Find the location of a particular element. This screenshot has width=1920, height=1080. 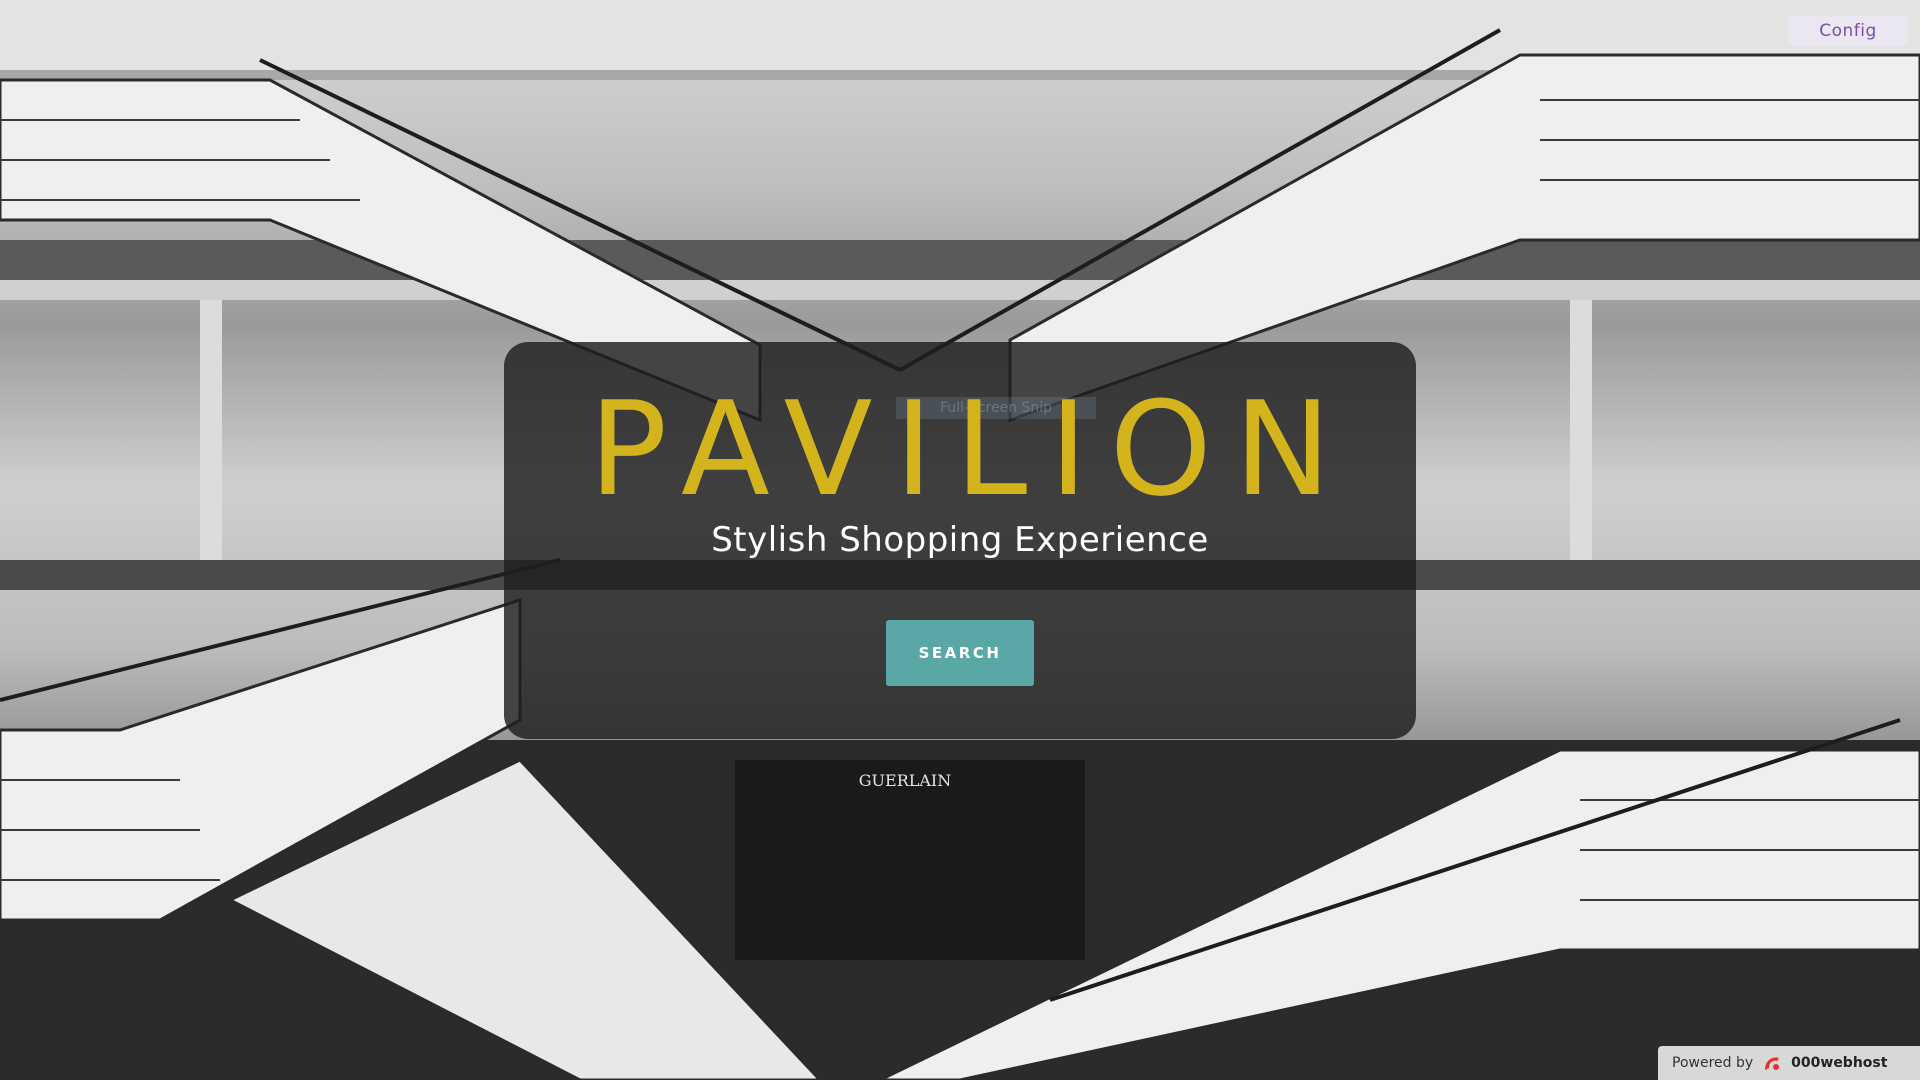

config-button: Config is located at coordinates (1848, 31).